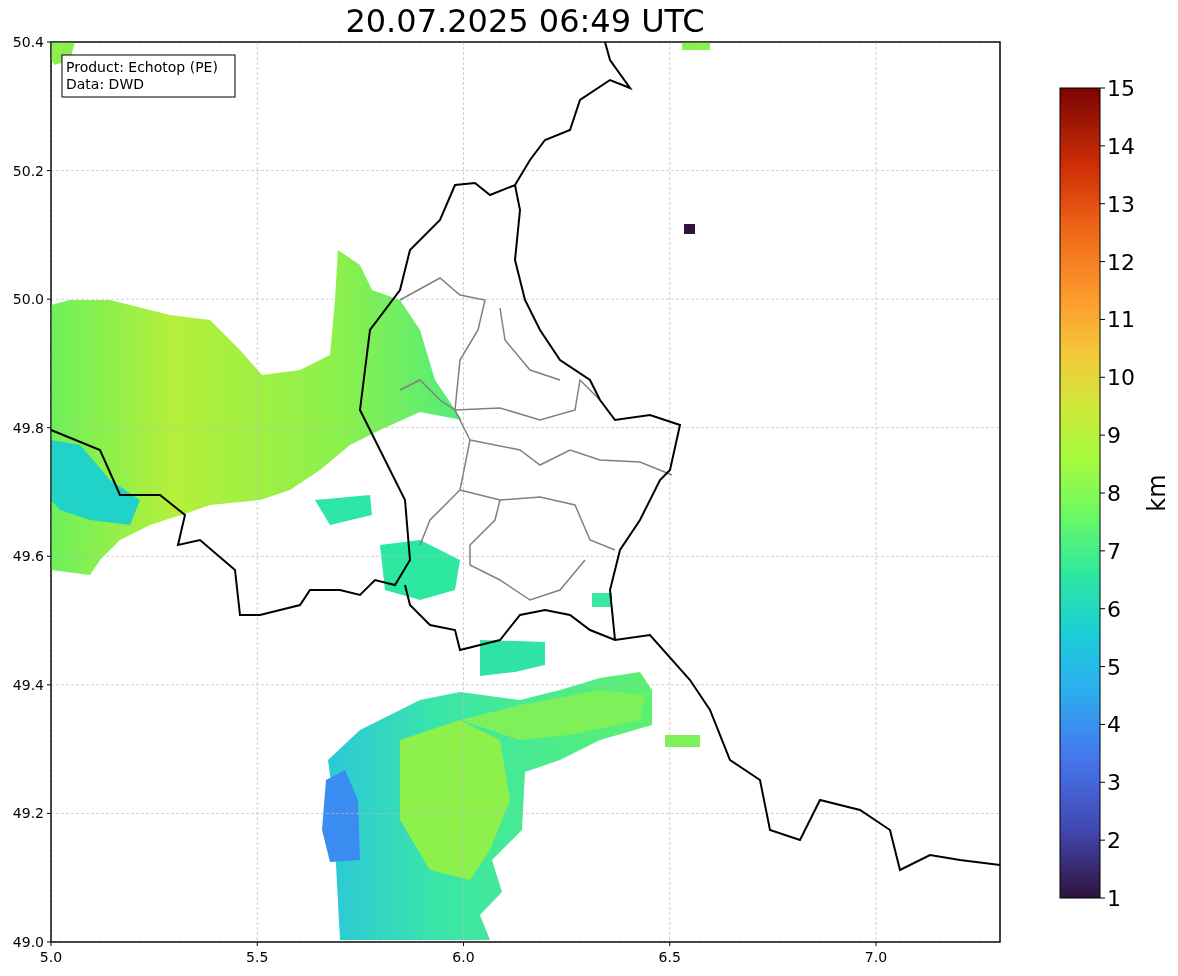  I want to click on colorbar-tick-label: 1, so click(1114, 898).